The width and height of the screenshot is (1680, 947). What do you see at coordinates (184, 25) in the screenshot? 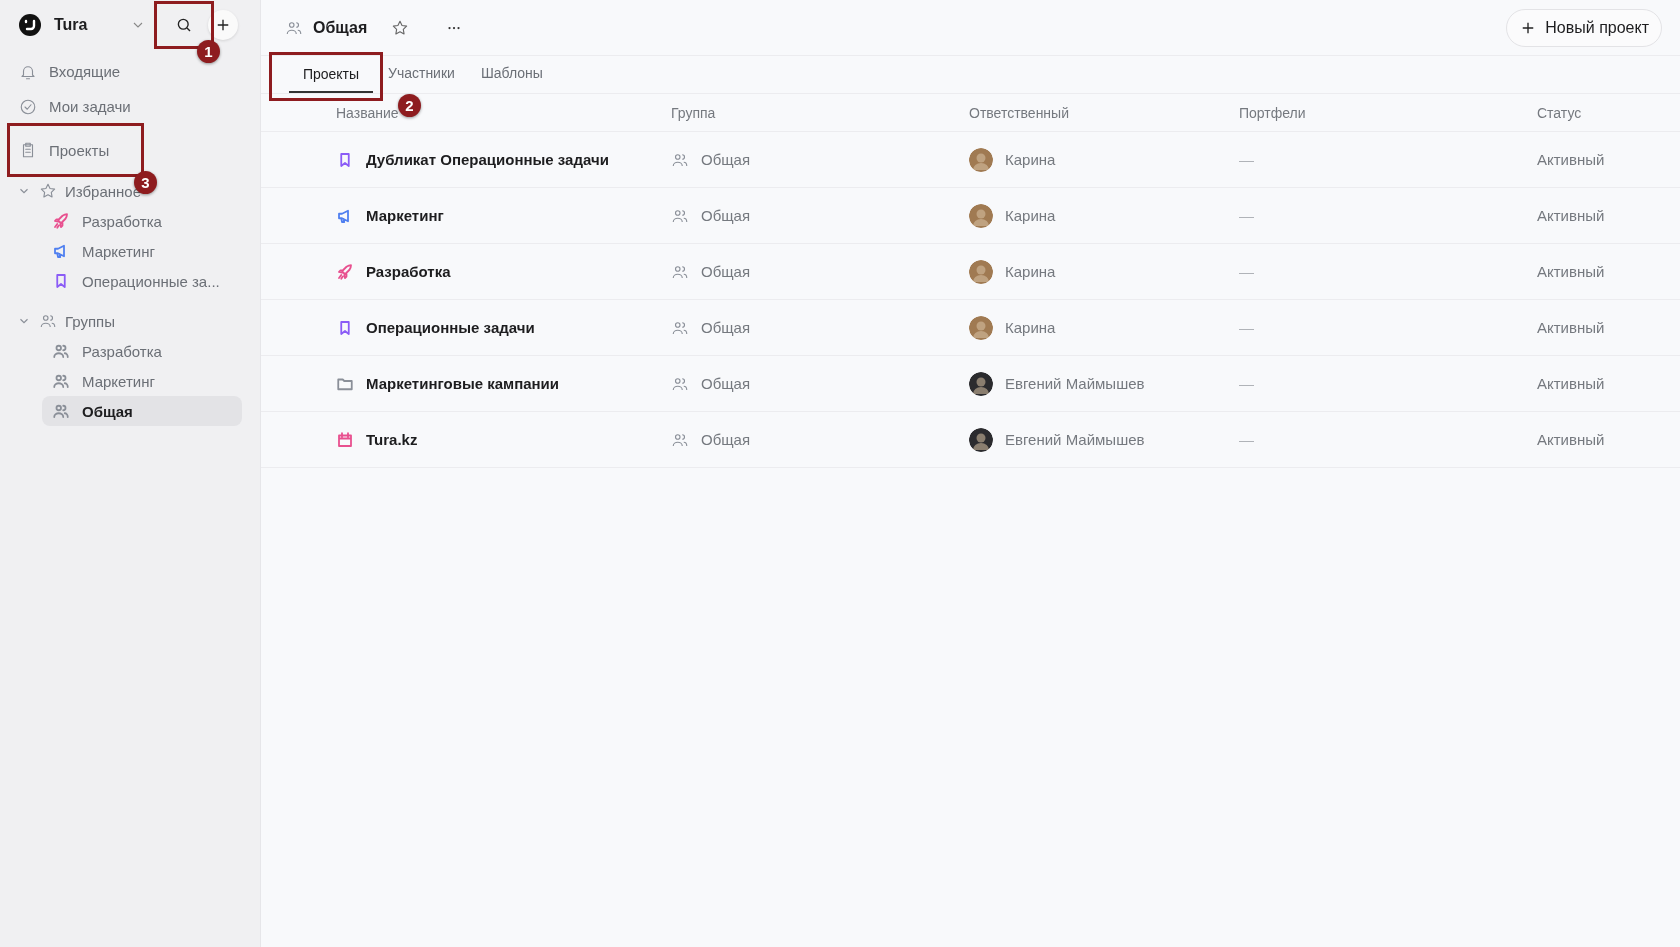
I see `search-icon` at bounding box center [184, 25].